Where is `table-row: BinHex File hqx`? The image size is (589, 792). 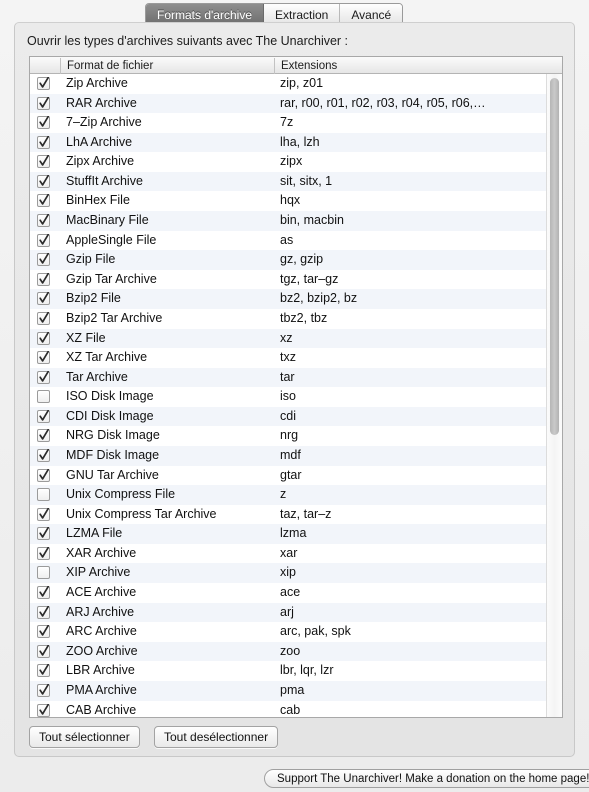 table-row: BinHex File hqx is located at coordinates (296, 201).